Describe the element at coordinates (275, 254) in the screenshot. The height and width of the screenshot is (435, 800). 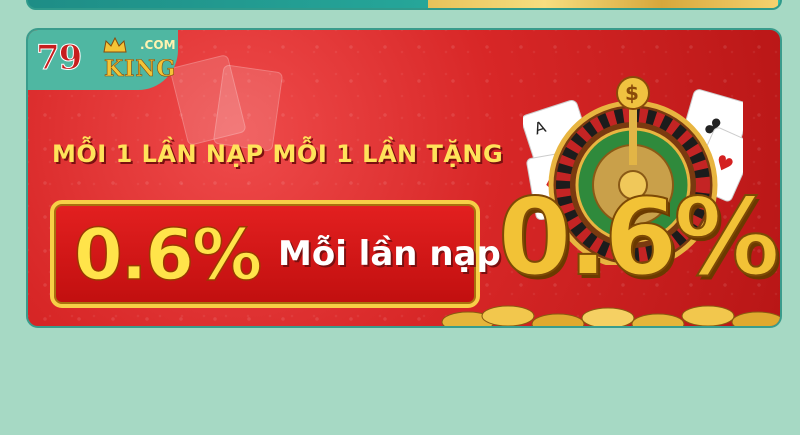
I see `offer-box: 0.6% Mỗi lần nạp` at that location.